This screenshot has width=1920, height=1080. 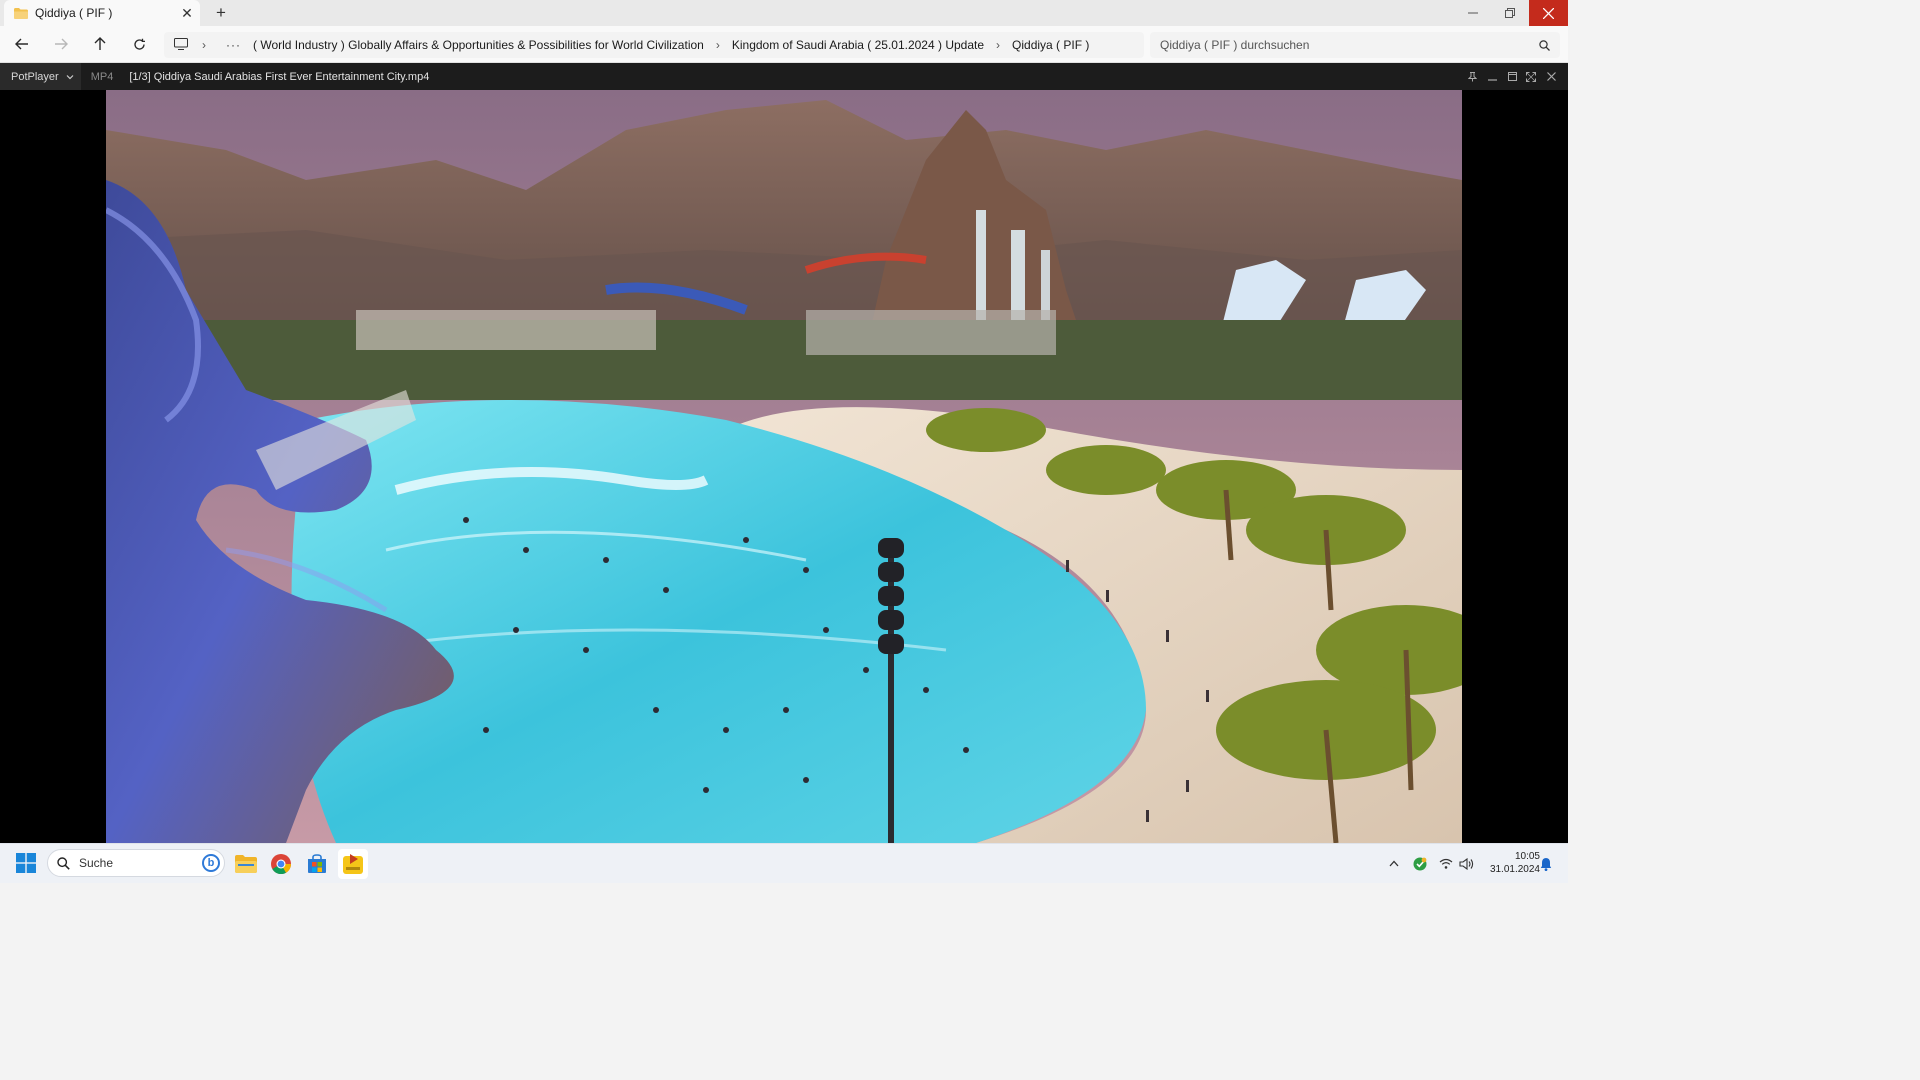 What do you see at coordinates (1466, 863) in the screenshot?
I see `volume-icon` at bounding box center [1466, 863].